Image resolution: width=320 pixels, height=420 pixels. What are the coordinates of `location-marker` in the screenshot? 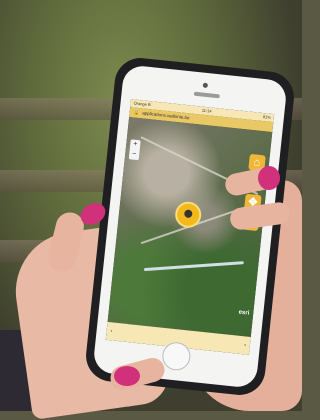 It's located at (188, 215).